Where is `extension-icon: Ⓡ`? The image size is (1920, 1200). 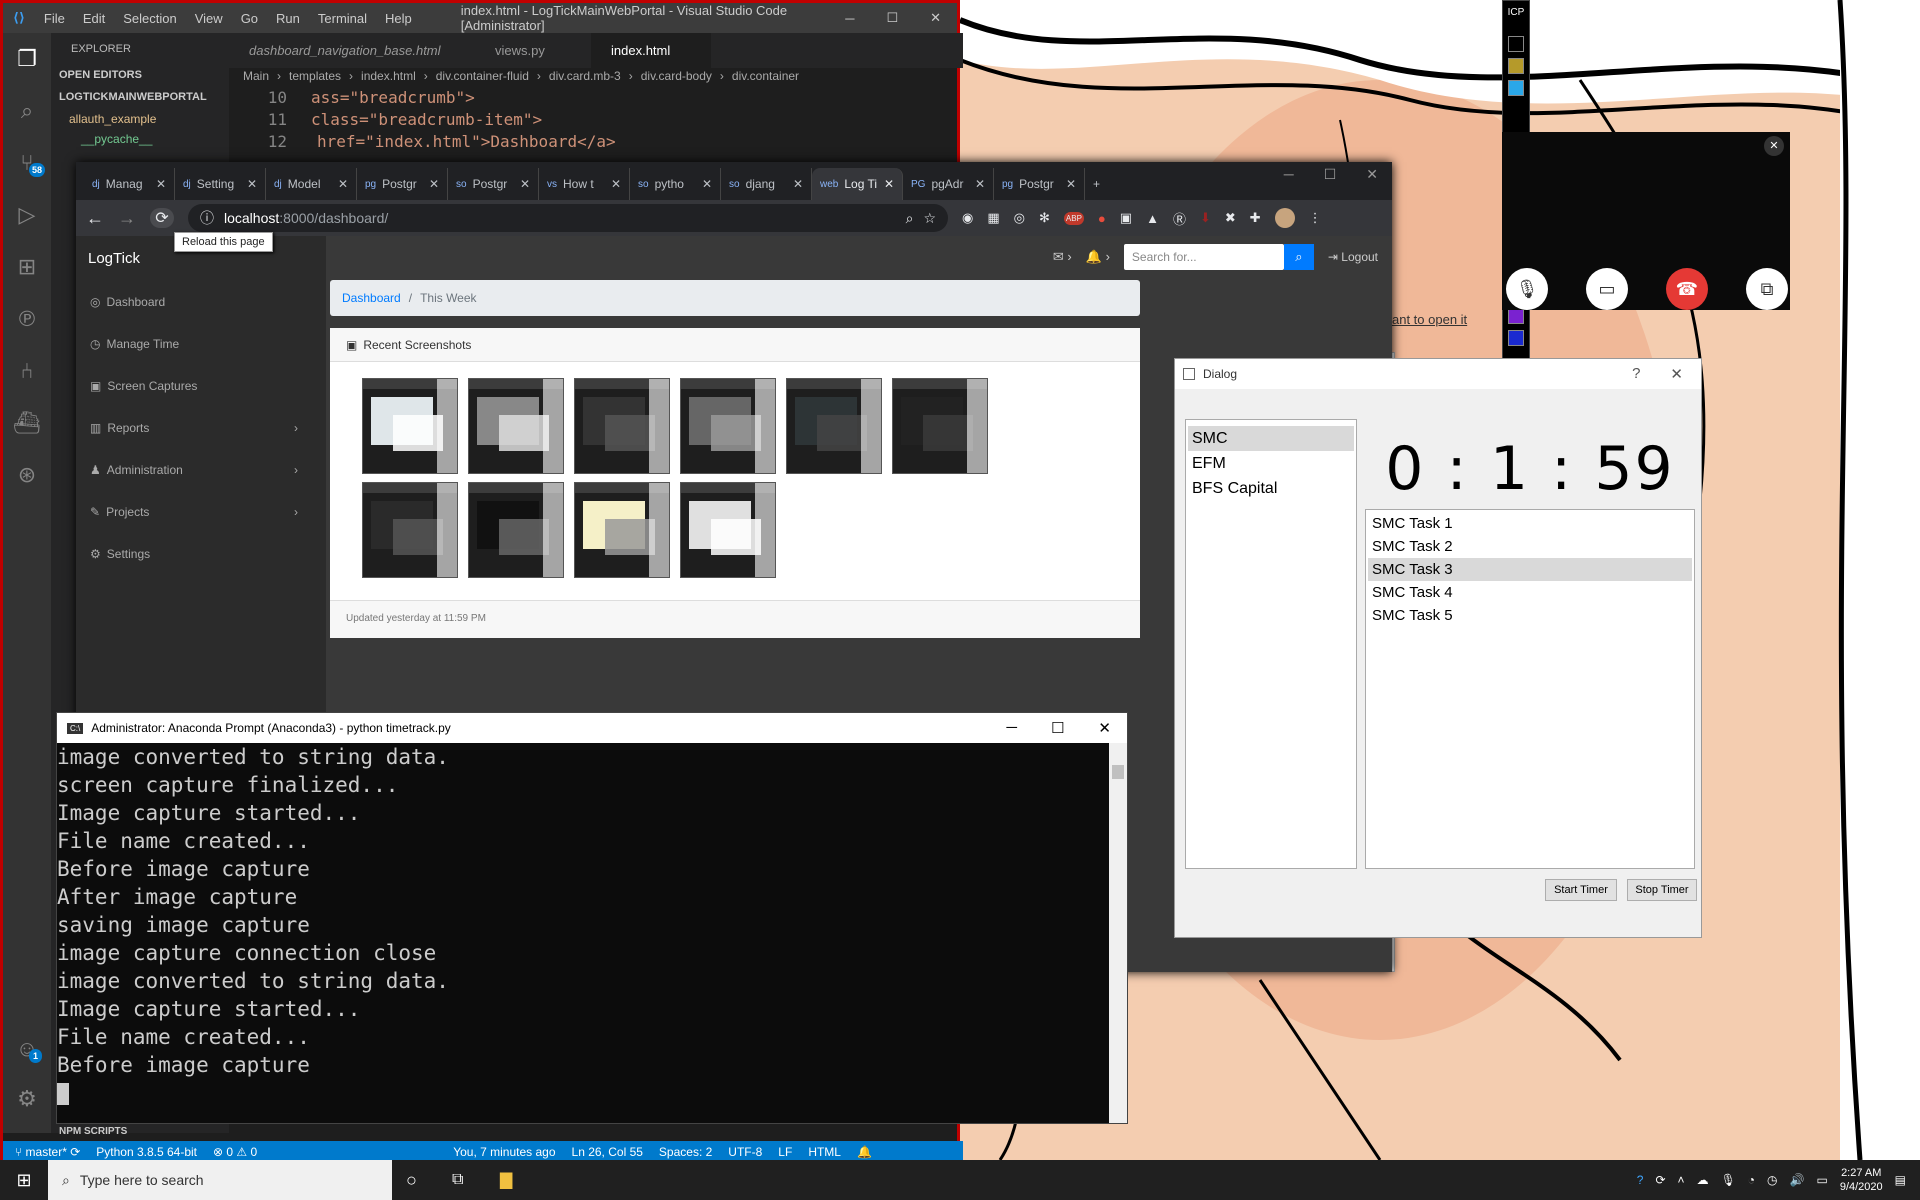
extension-icon: Ⓡ is located at coordinates (1179, 218).